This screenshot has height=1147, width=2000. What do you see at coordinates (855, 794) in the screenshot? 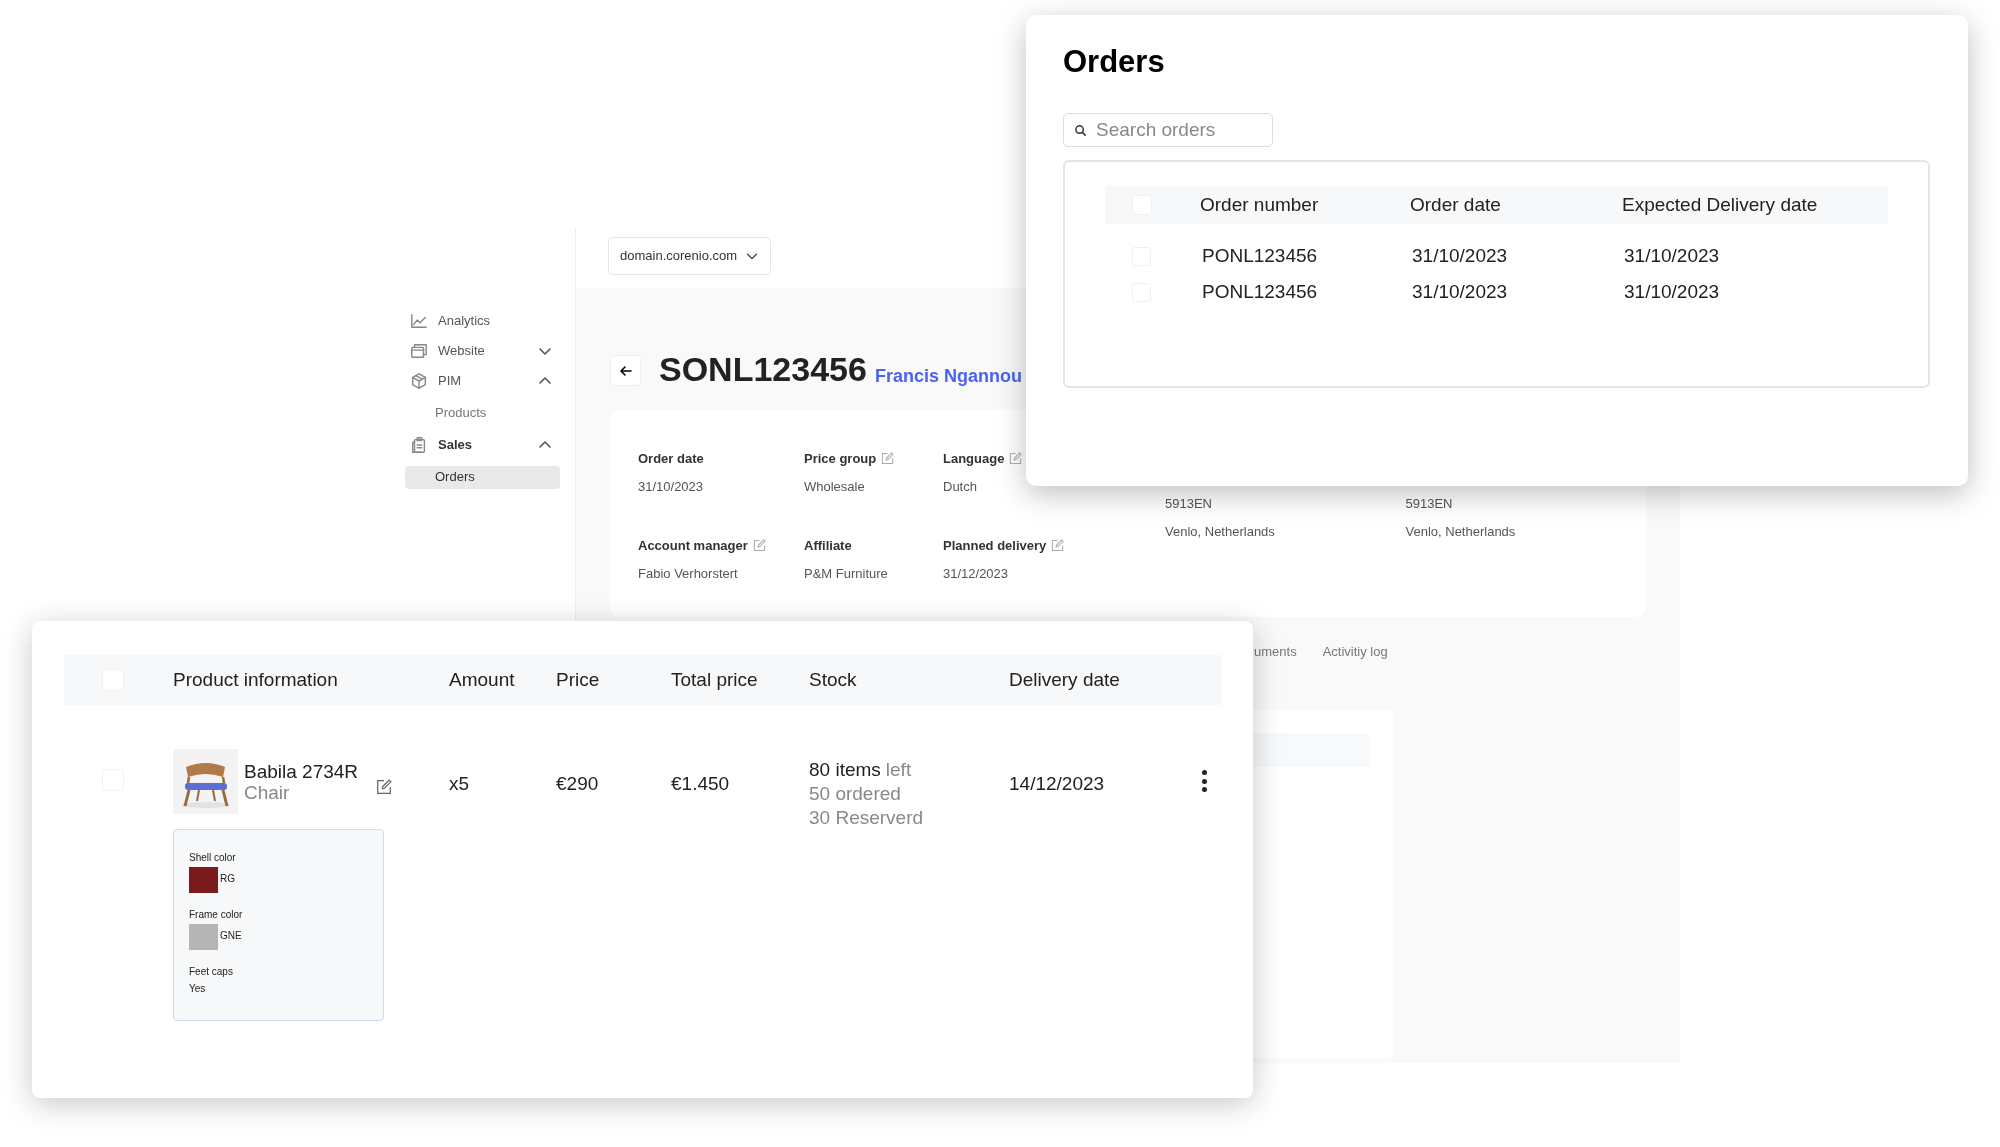
I see `ordered-count: 50 ordered` at bounding box center [855, 794].